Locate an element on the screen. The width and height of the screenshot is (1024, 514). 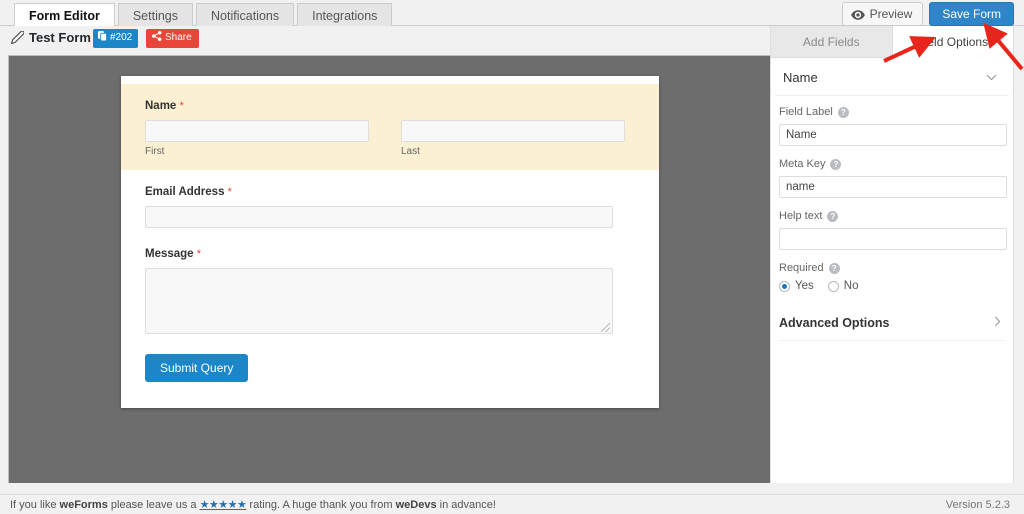
required-radio-group: Yes No is located at coordinates (890, 286).